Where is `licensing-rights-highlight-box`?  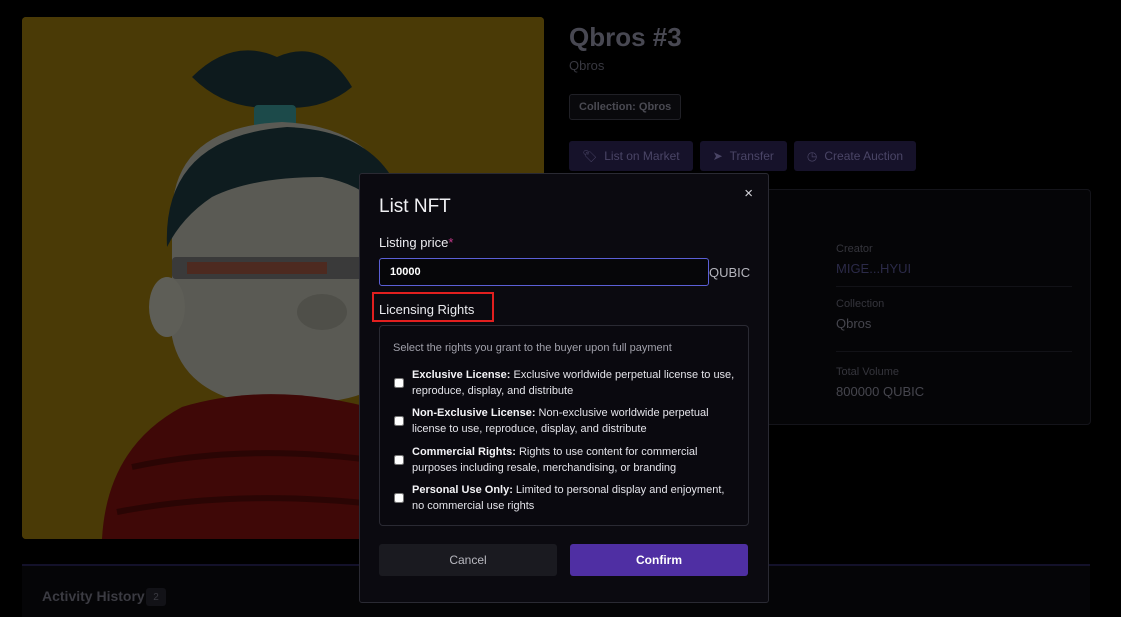
licensing-rights-highlight-box is located at coordinates (433, 307).